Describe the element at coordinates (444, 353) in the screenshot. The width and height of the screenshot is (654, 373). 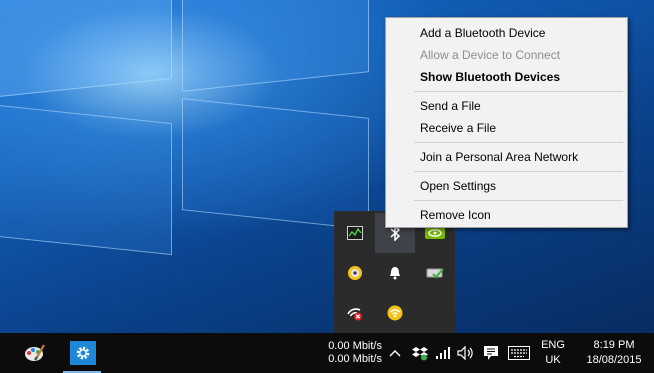
I see `wifi-signal-icon` at that location.